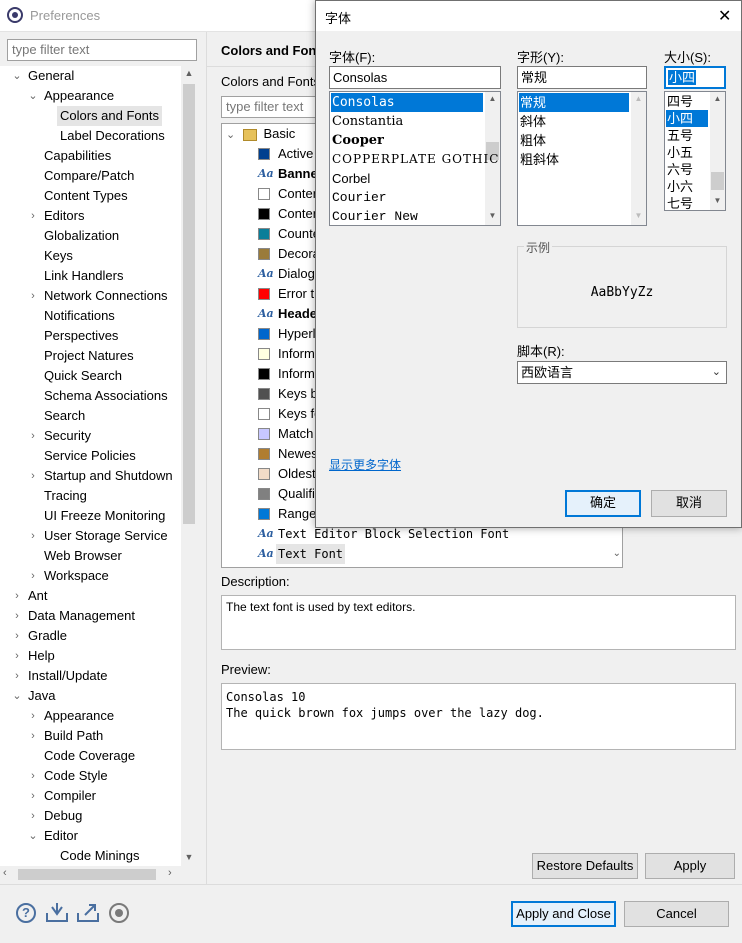  What do you see at coordinates (88, 913) in the screenshot?
I see `export-icon` at bounding box center [88, 913].